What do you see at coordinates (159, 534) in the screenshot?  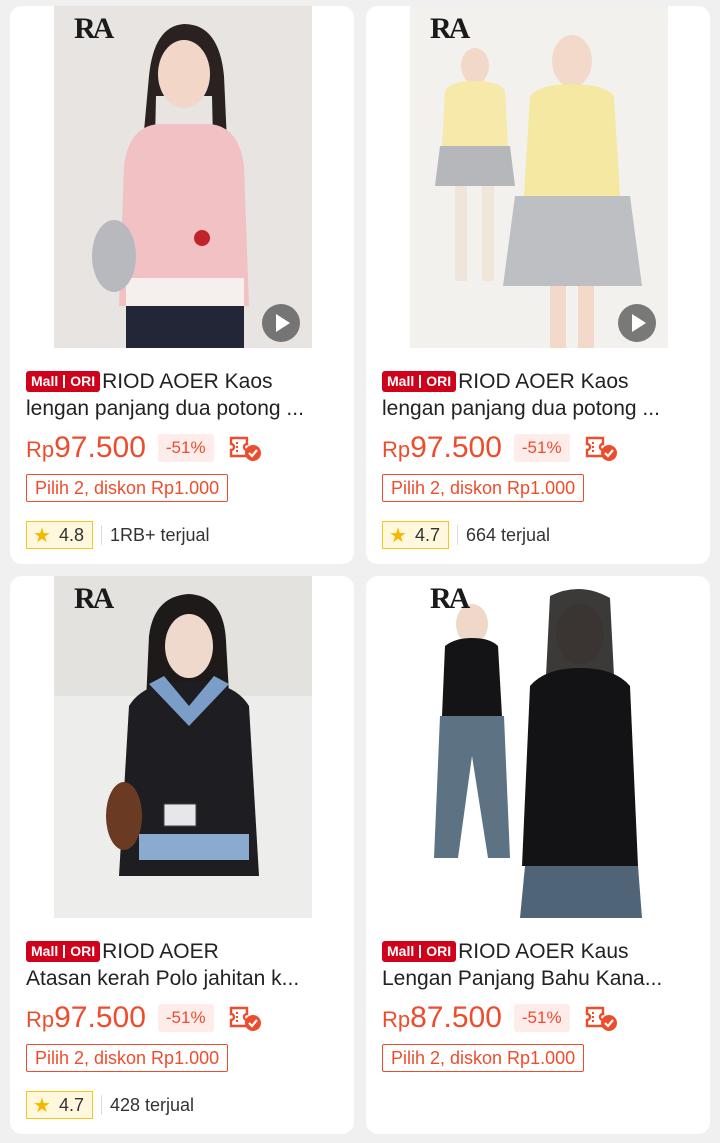 I see `sold-count: 1RB+ terjual` at bounding box center [159, 534].